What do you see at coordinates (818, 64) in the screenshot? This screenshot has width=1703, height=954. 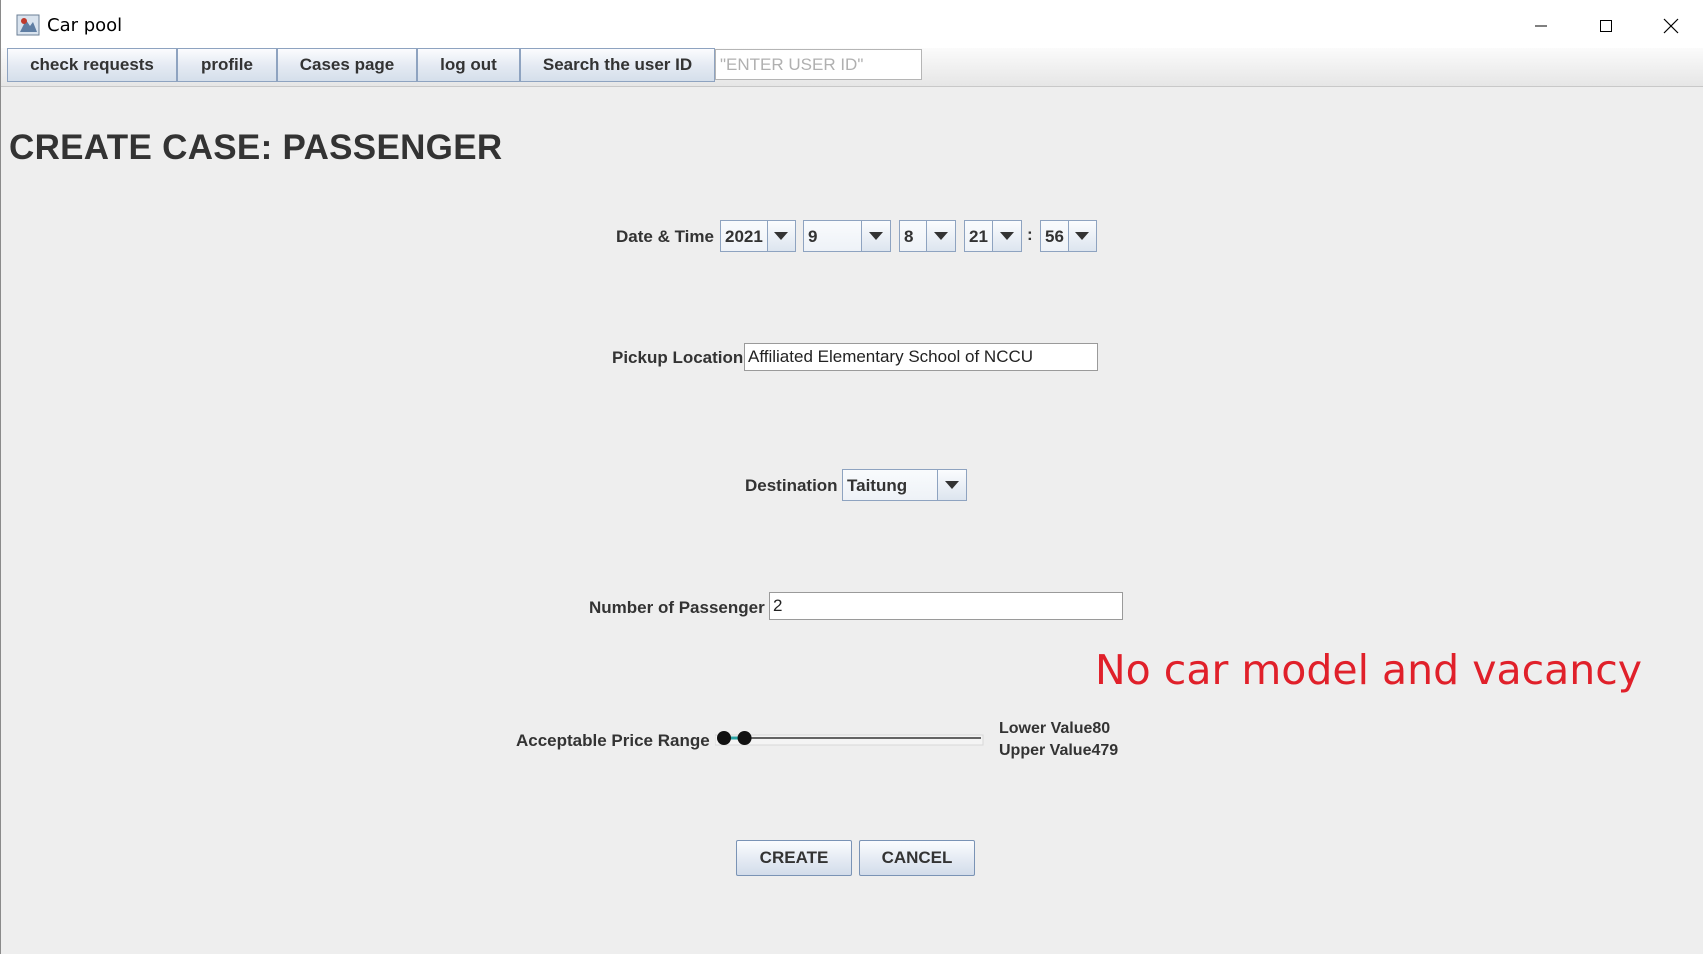 I see `user-id-search-input` at bounding box center [818, 64].